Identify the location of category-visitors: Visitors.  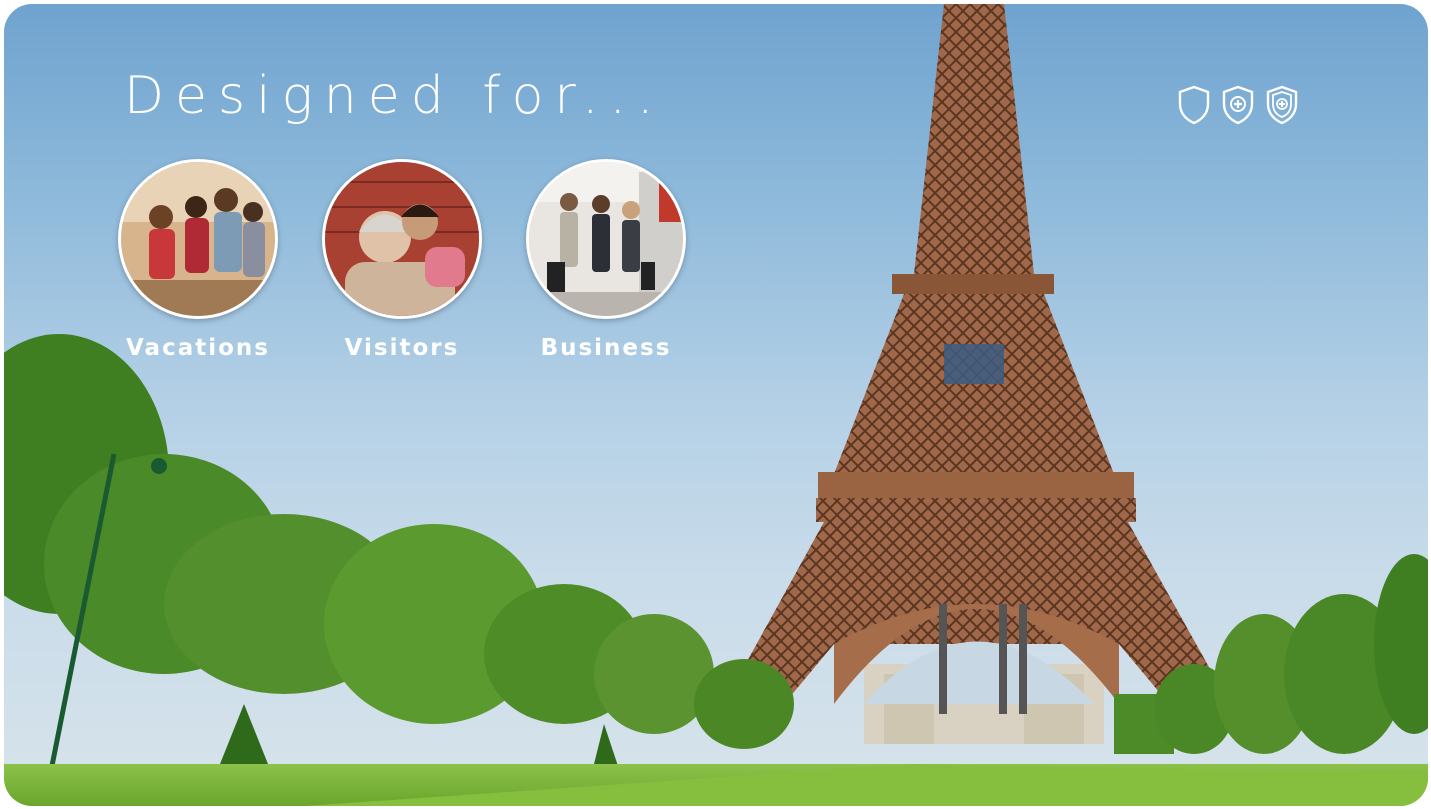
(402, 260).